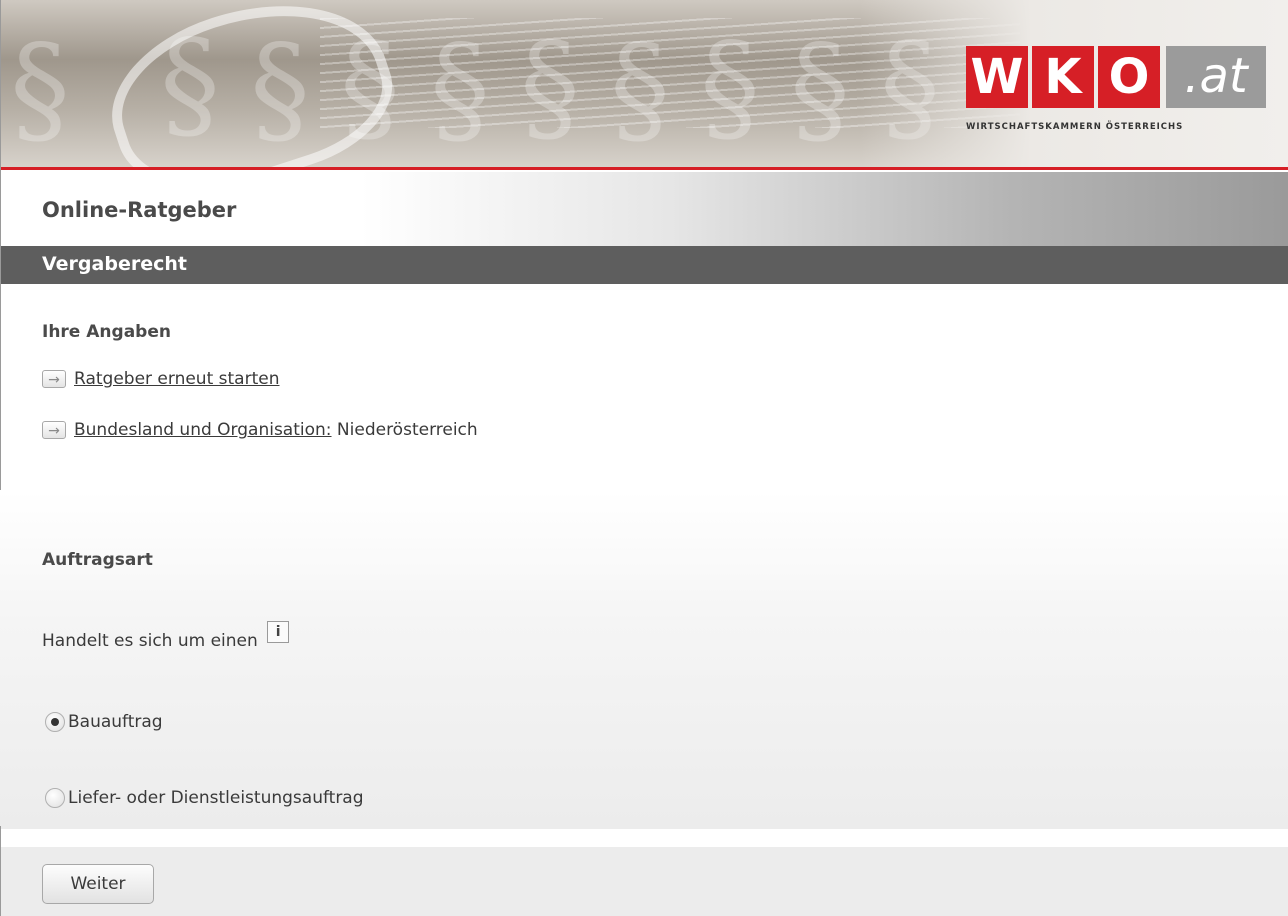 This screenshot has width=1288, height=916. I want to click on question-prompt: Handelt es sich um einen, so click(150, 641).